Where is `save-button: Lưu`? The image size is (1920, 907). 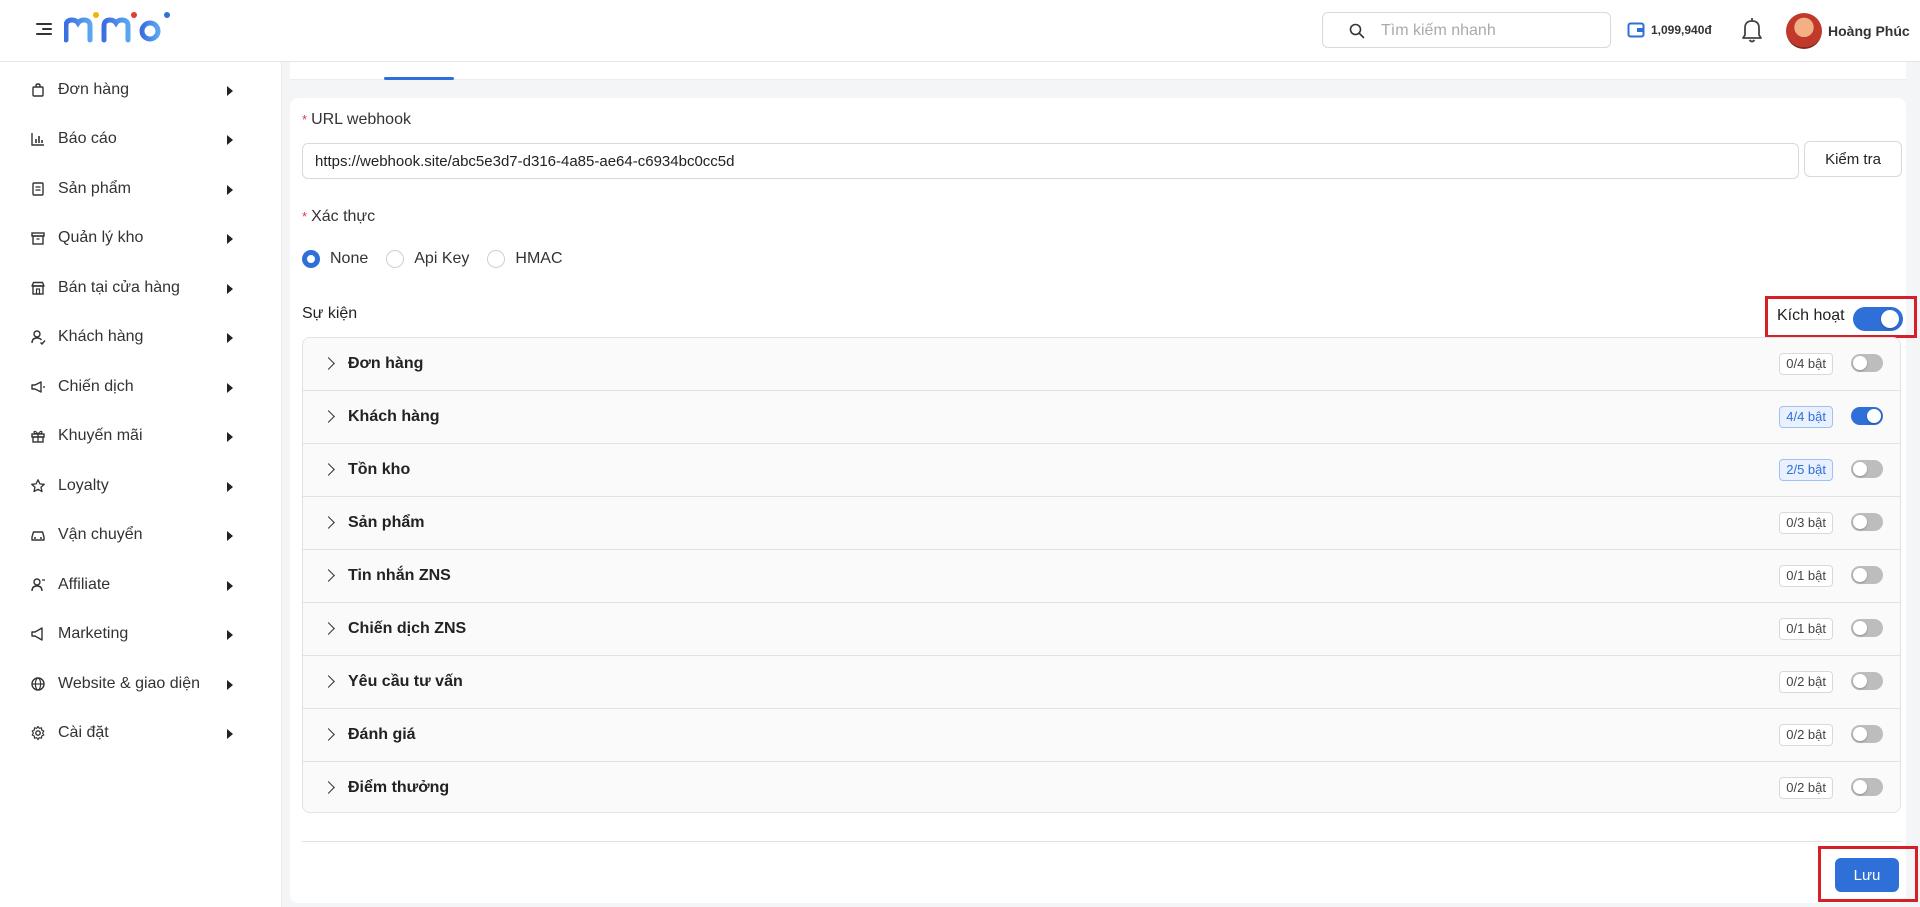
save-button: Lưu is located at coordinates (1867, 875).